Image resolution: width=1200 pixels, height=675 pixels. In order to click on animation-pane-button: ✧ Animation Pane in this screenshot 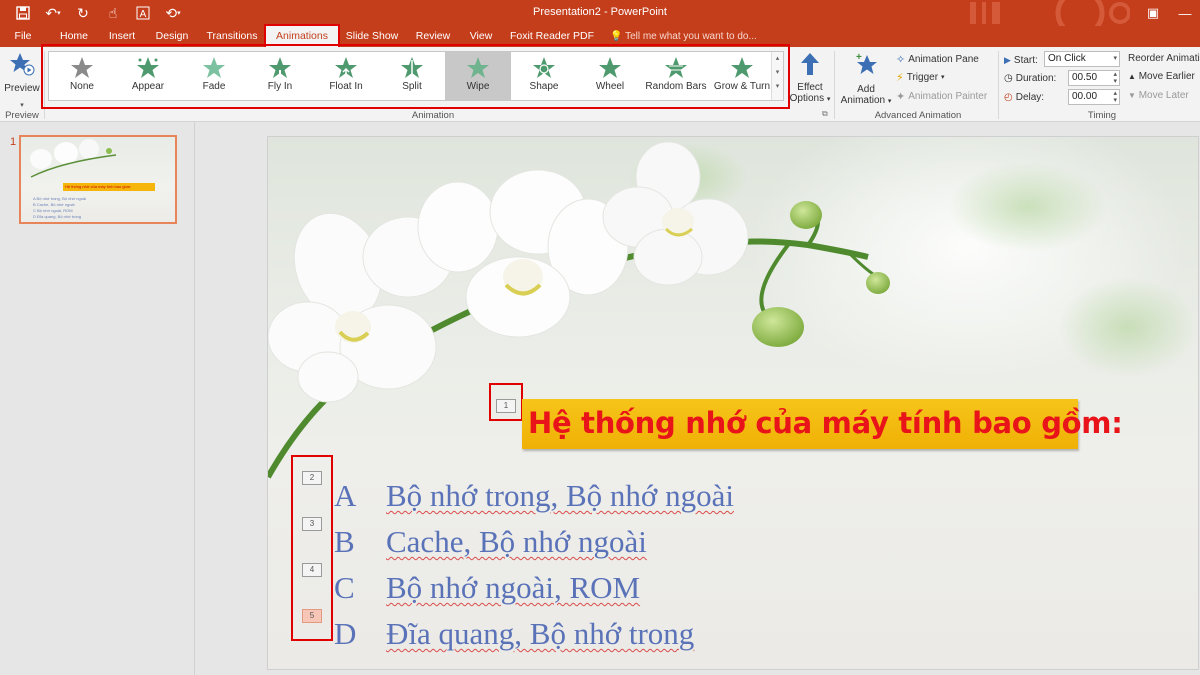, I will do `click(937, 59)`.